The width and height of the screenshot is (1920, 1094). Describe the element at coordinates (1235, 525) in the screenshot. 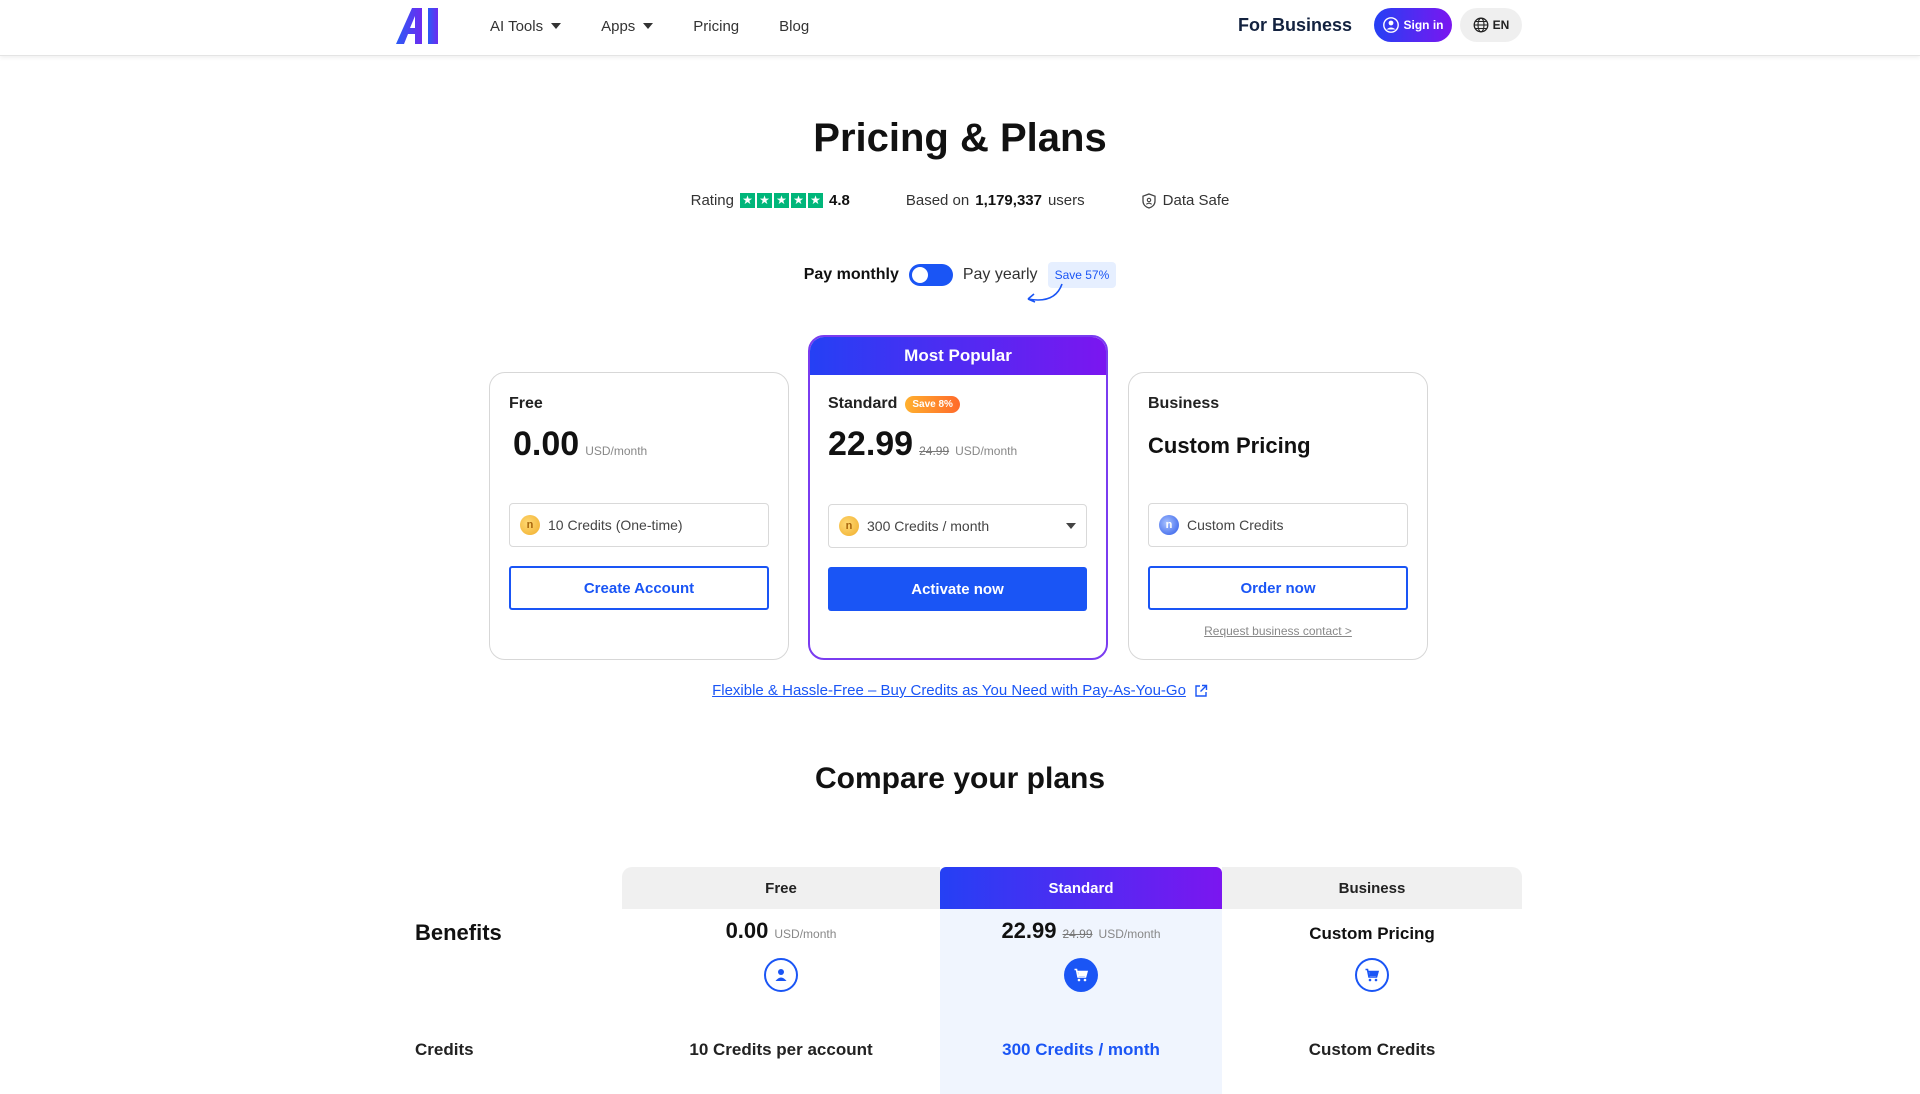

I see `credits-label: Custom Credits` at that location.